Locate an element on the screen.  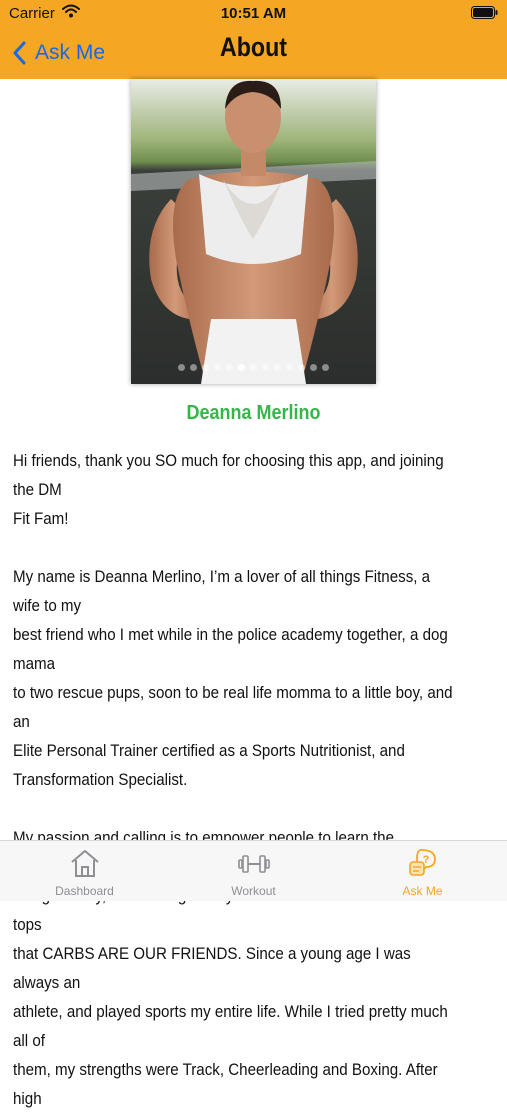
status-bar: Carrier 10:51 AM is located at coordinates (253, 14).